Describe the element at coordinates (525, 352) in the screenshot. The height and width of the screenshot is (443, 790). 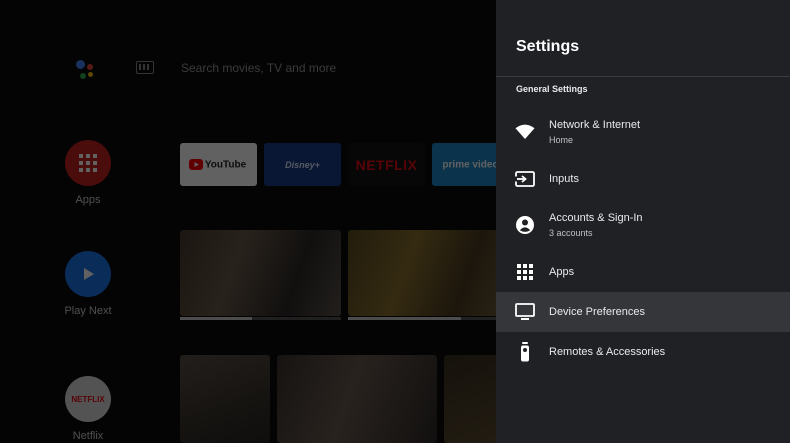
I see `remote-icon` at that location.